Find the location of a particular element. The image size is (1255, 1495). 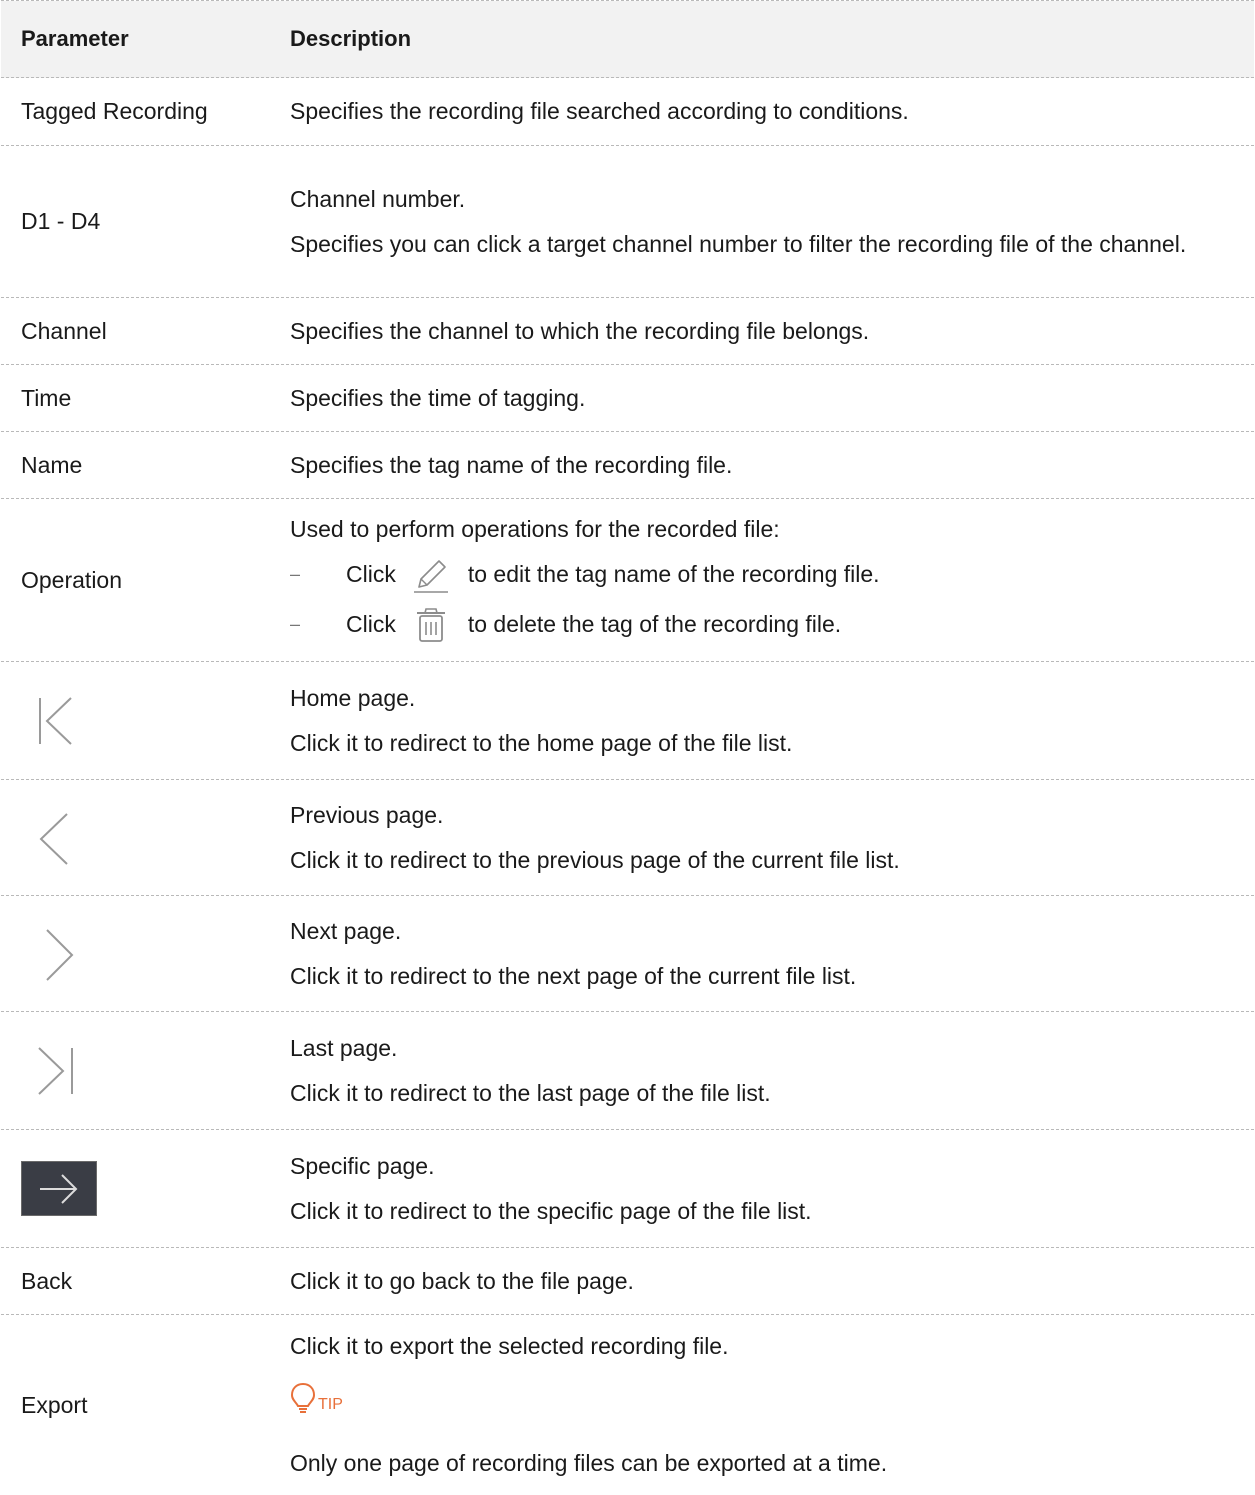

lightbulb-icon is located at coordinates (303, 1397).